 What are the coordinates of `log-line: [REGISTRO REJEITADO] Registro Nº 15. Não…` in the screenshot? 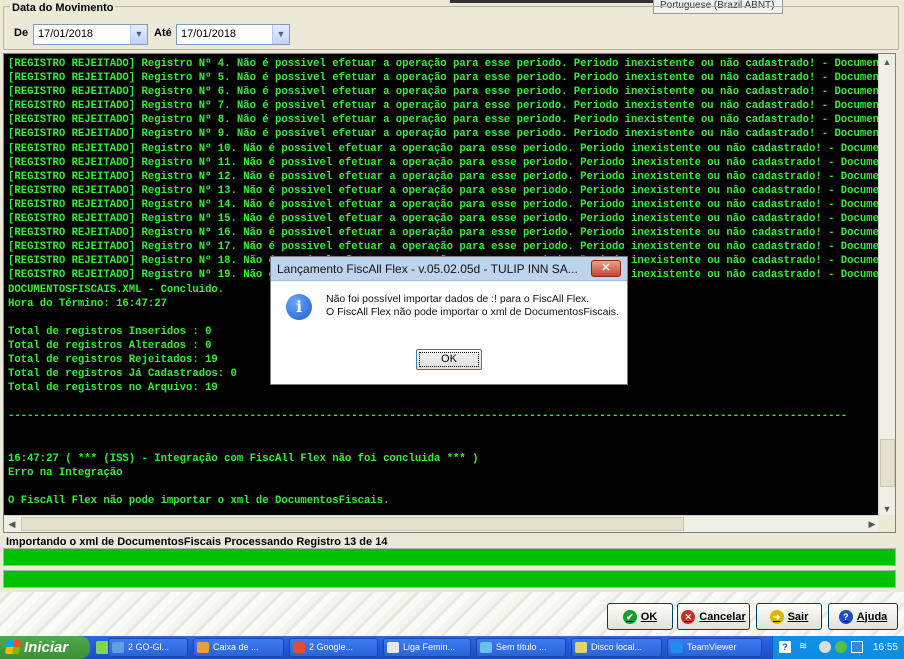 It's located at (444, 219).